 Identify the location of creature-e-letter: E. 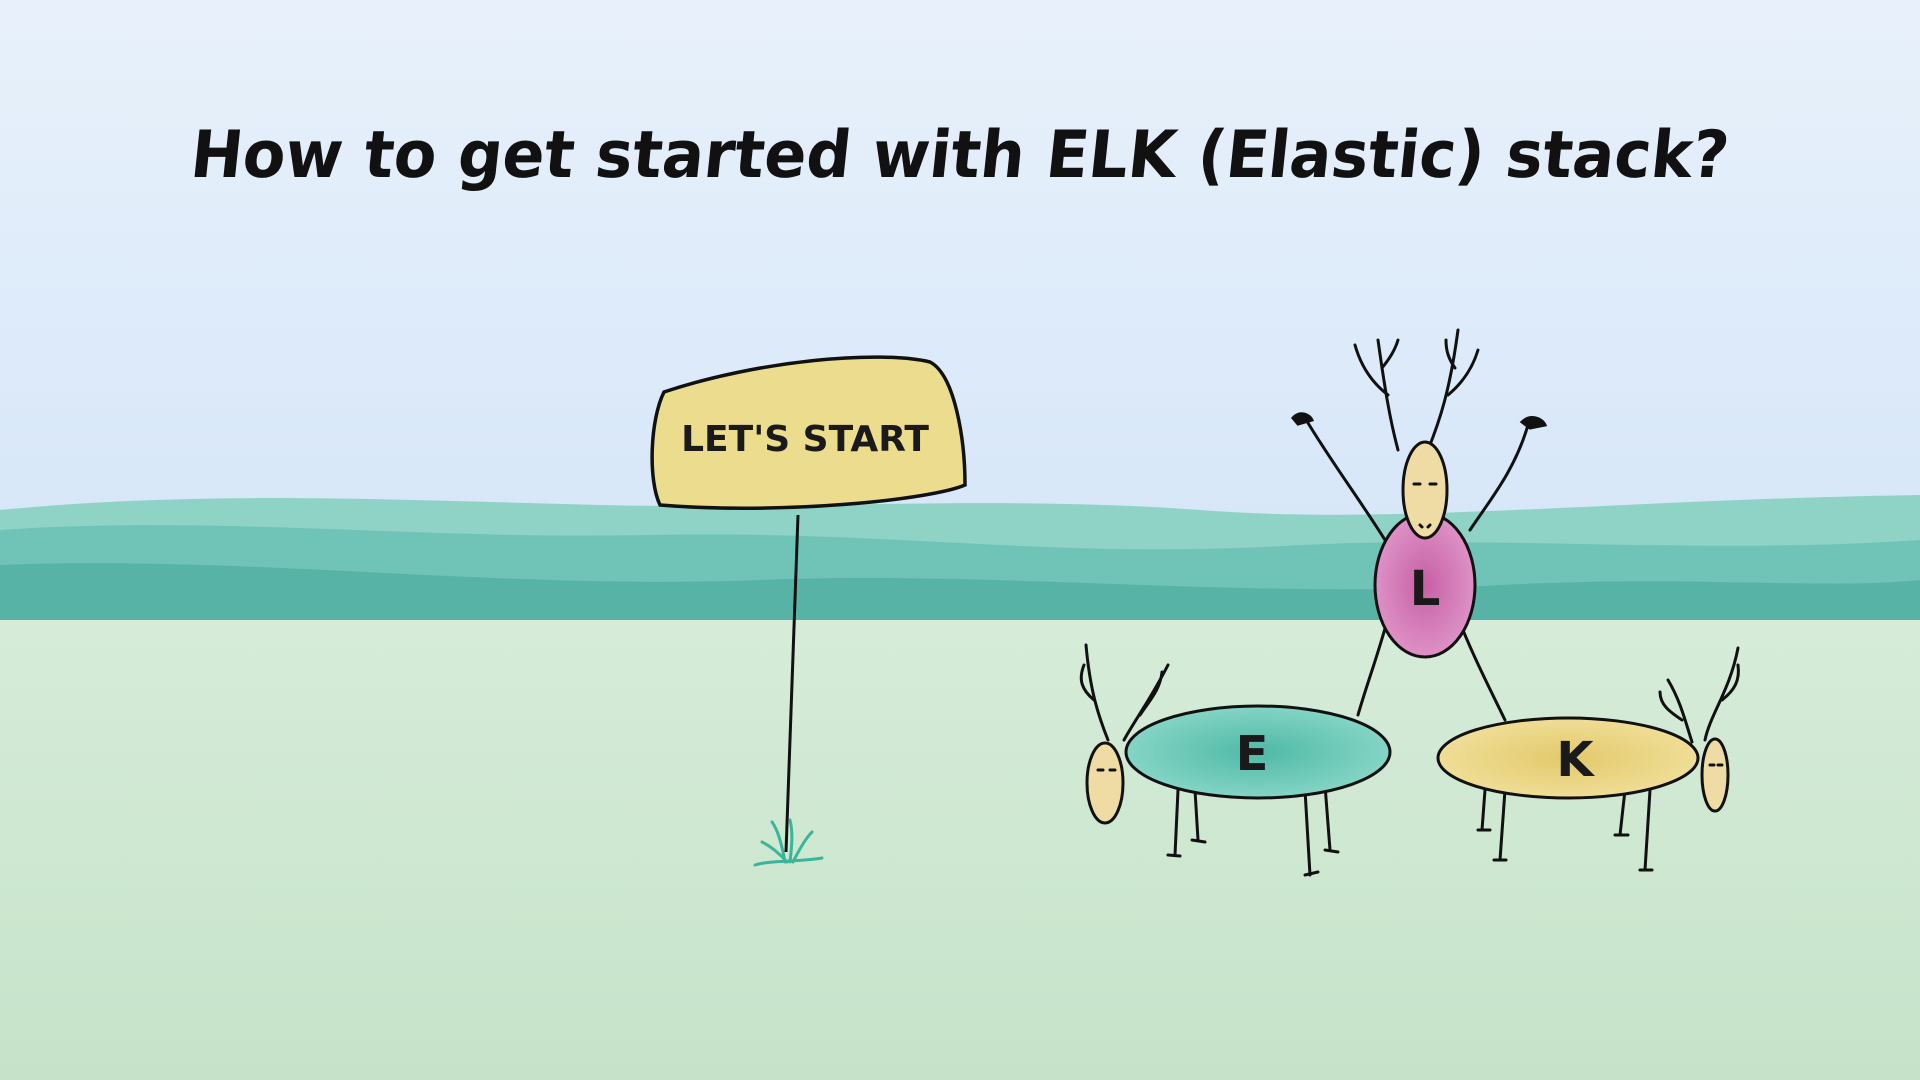
(1252, 754).